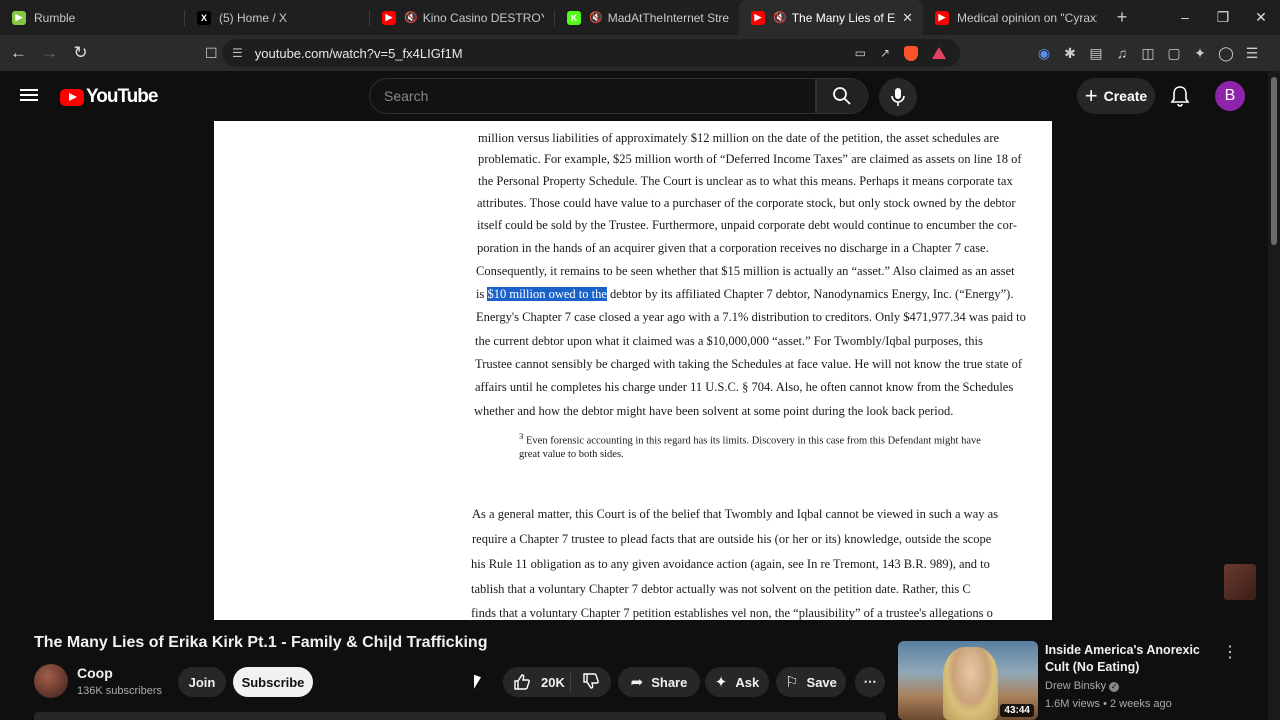  Describe the element at coordinates (29, 96) in the screenshot. I see `hamburger-menu-icon` at that location.